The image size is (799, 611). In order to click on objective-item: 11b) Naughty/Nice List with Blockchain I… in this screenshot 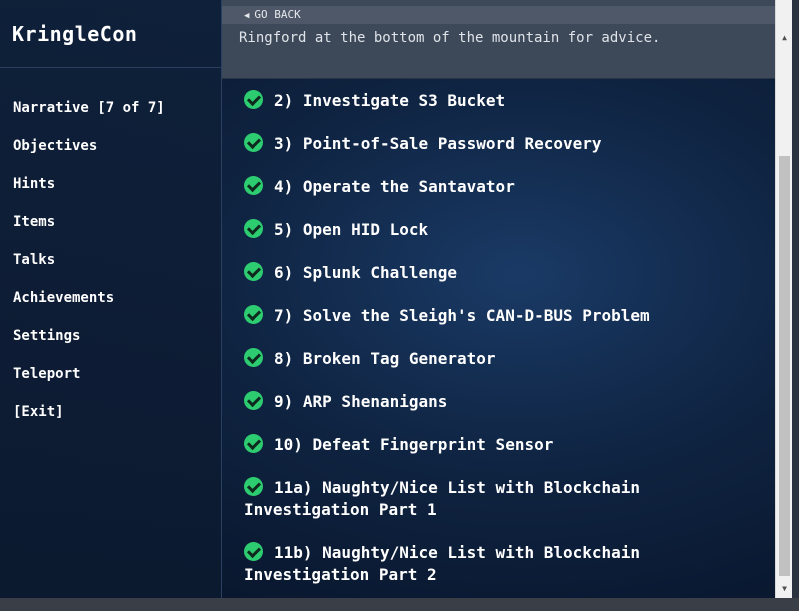, I will do `click(504, 564)`.